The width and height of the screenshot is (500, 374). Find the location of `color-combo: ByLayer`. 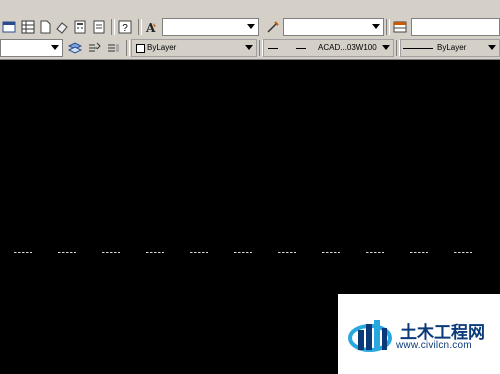

color-combo: ByLayer is located at coordinates (194, 48).